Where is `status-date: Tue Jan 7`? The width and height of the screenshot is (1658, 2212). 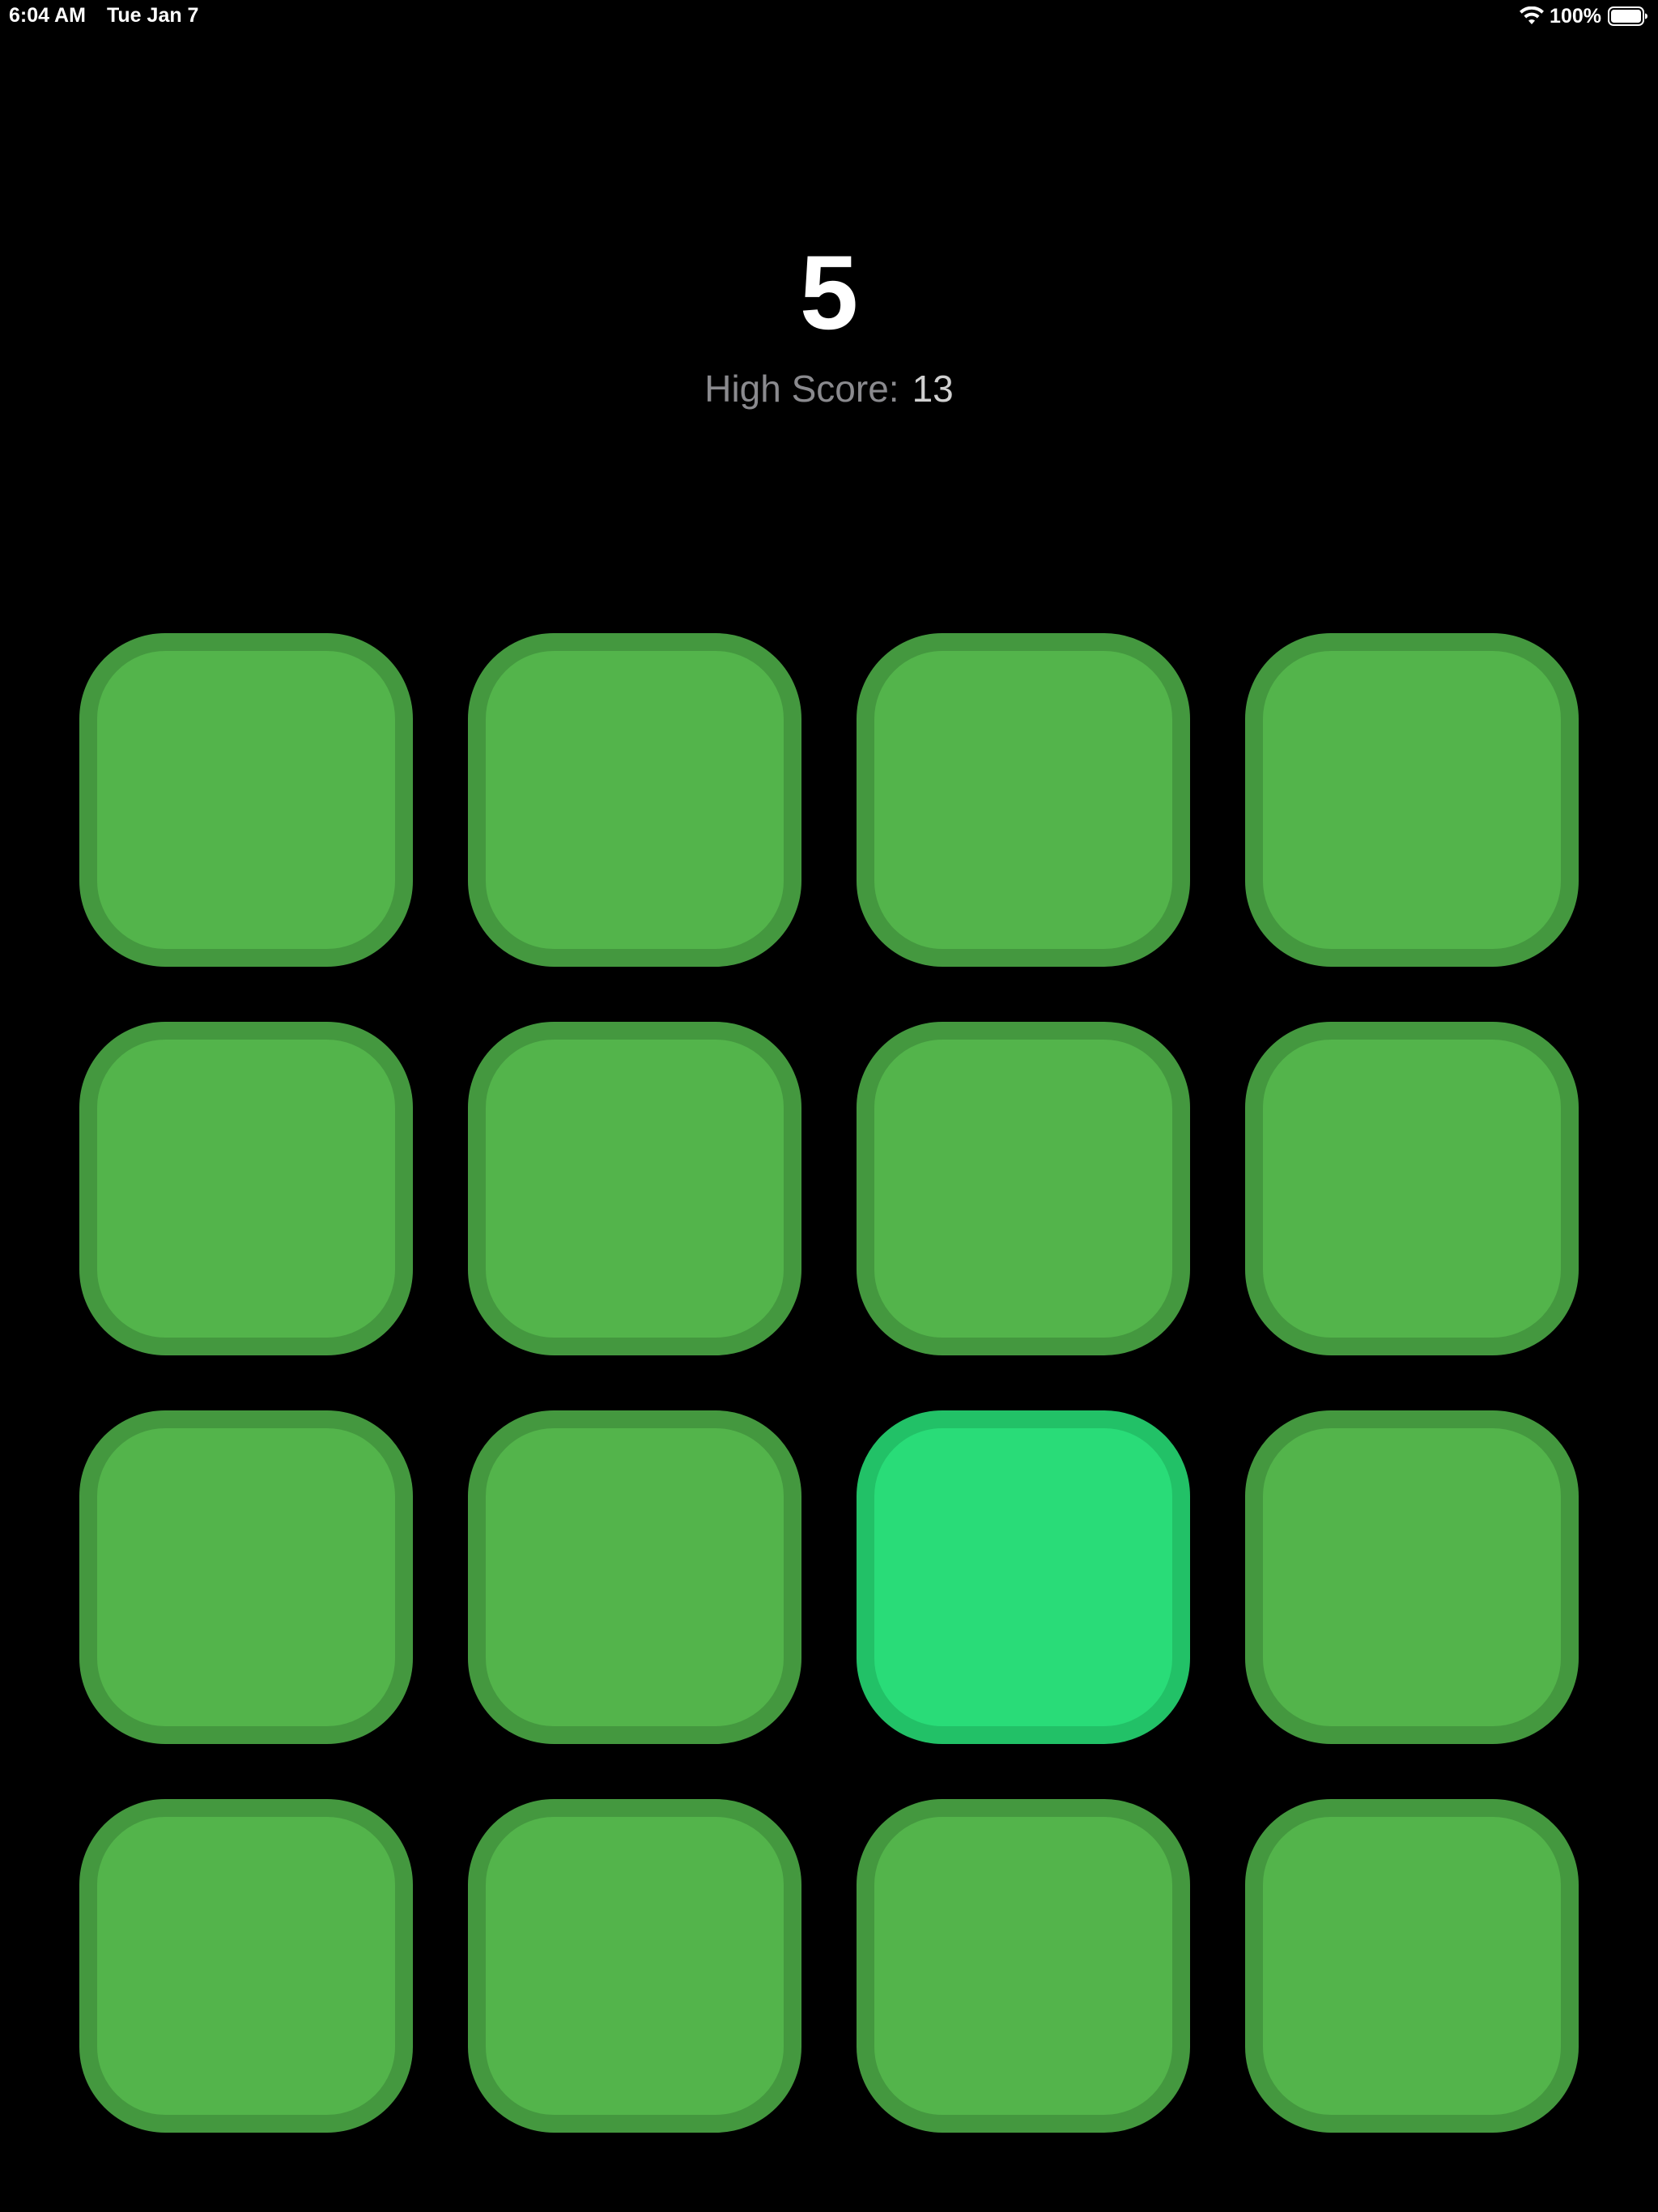 status-date: Tue Jan 7 is located at coordinates (153, 16).